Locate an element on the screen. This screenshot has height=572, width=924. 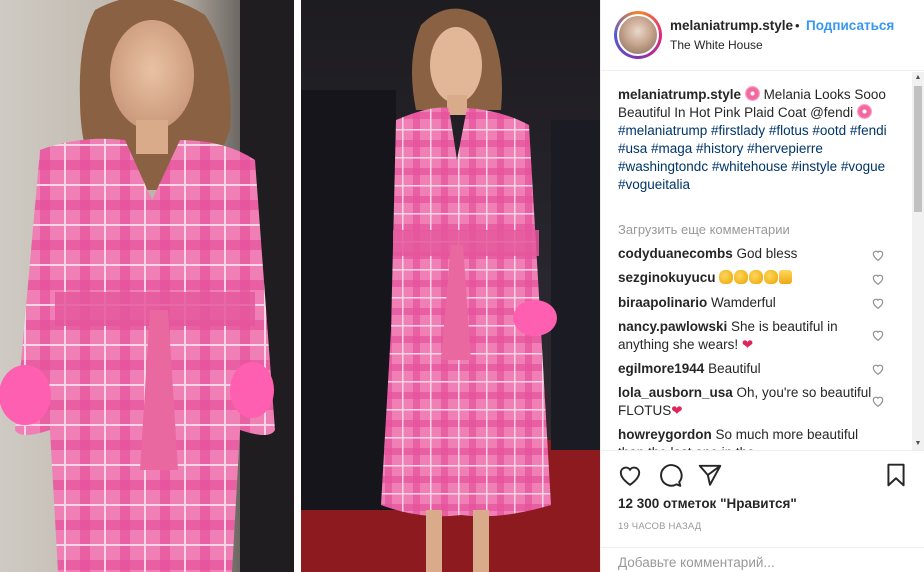
comment-username: howreygordon is located at coordinates (665, 434).